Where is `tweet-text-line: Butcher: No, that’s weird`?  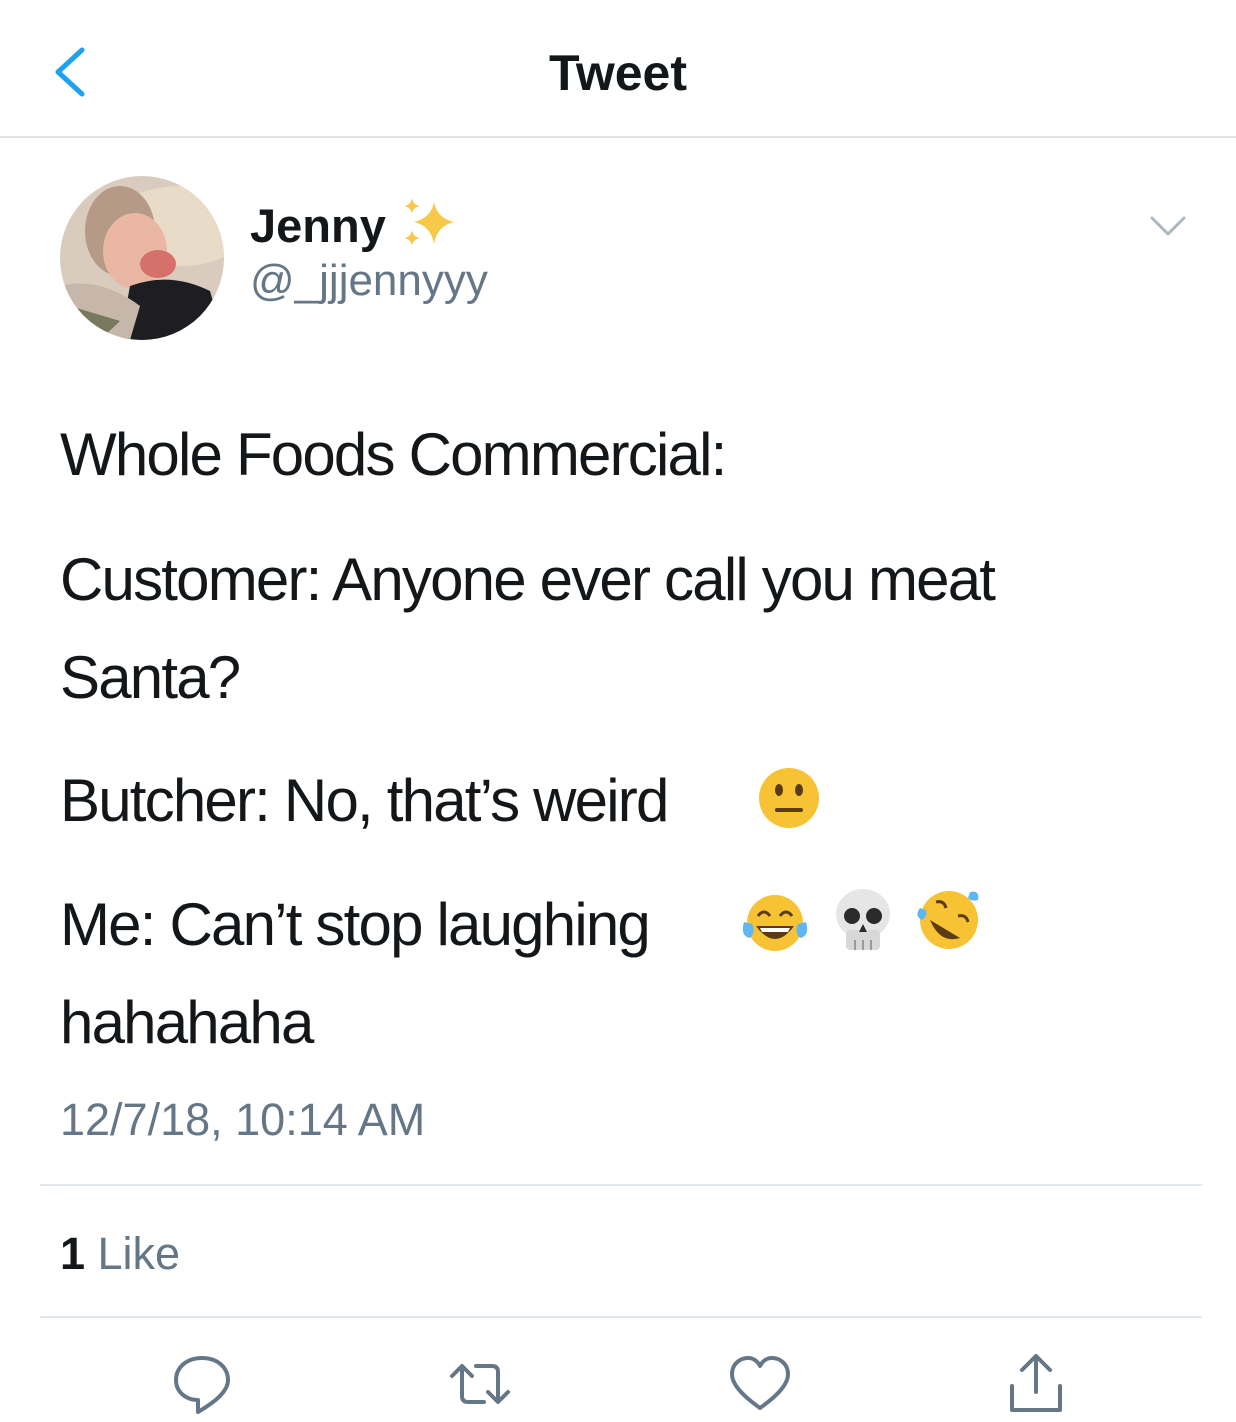 tweet-text-line: Butcher: No, that’s weird is located at coordinates (364, 800).